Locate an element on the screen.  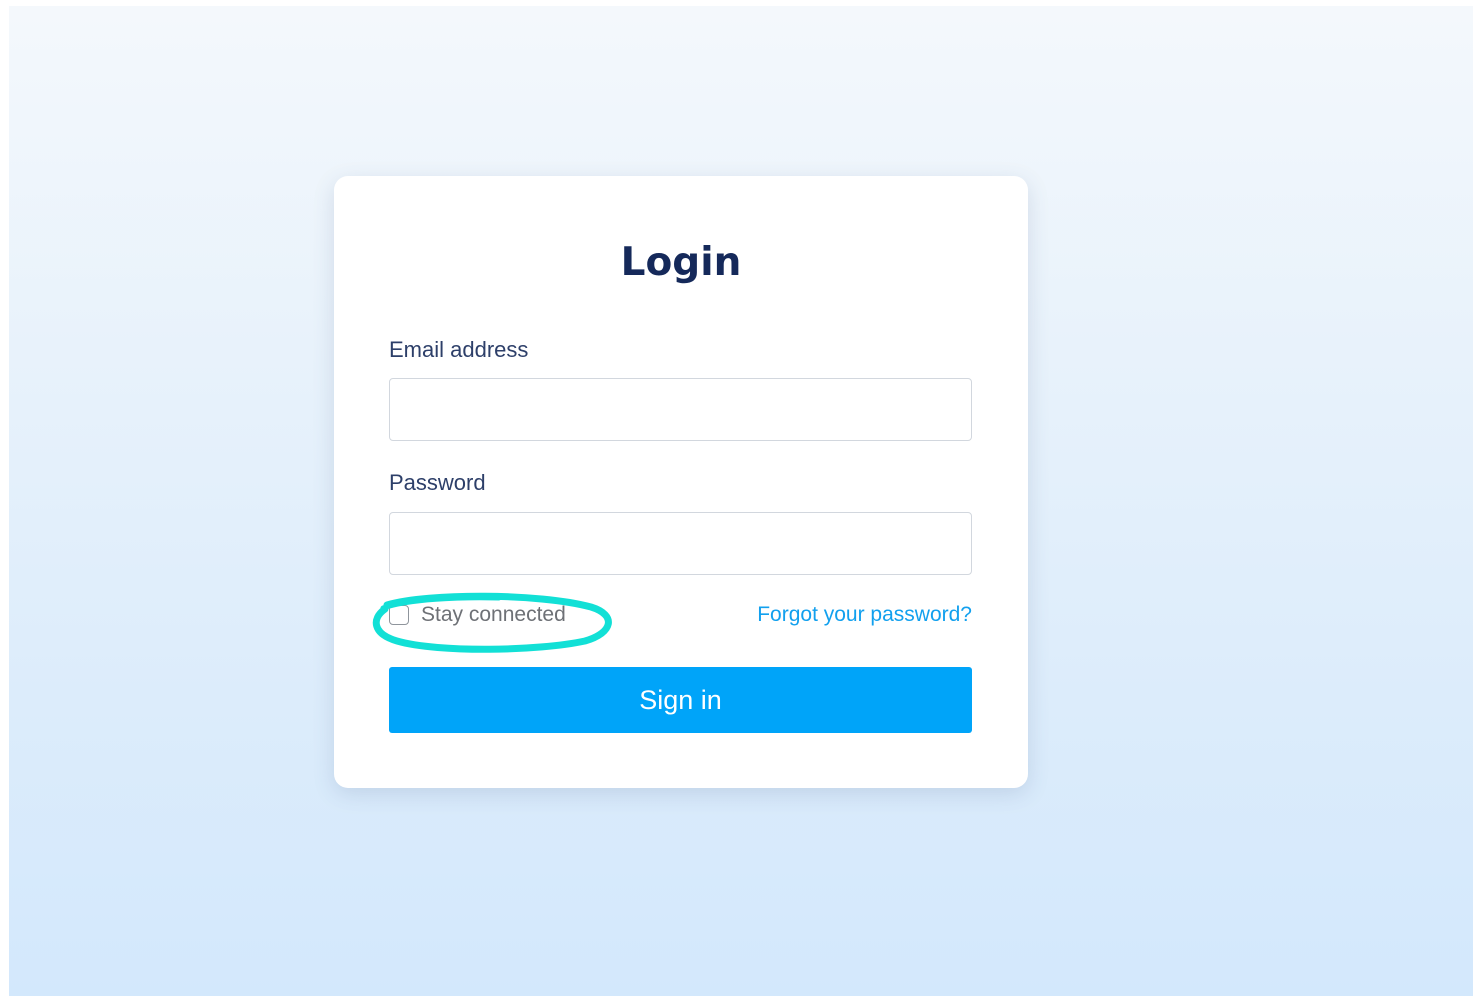
stay-connected-option: Stay connected is located at coordinates (477, 615).